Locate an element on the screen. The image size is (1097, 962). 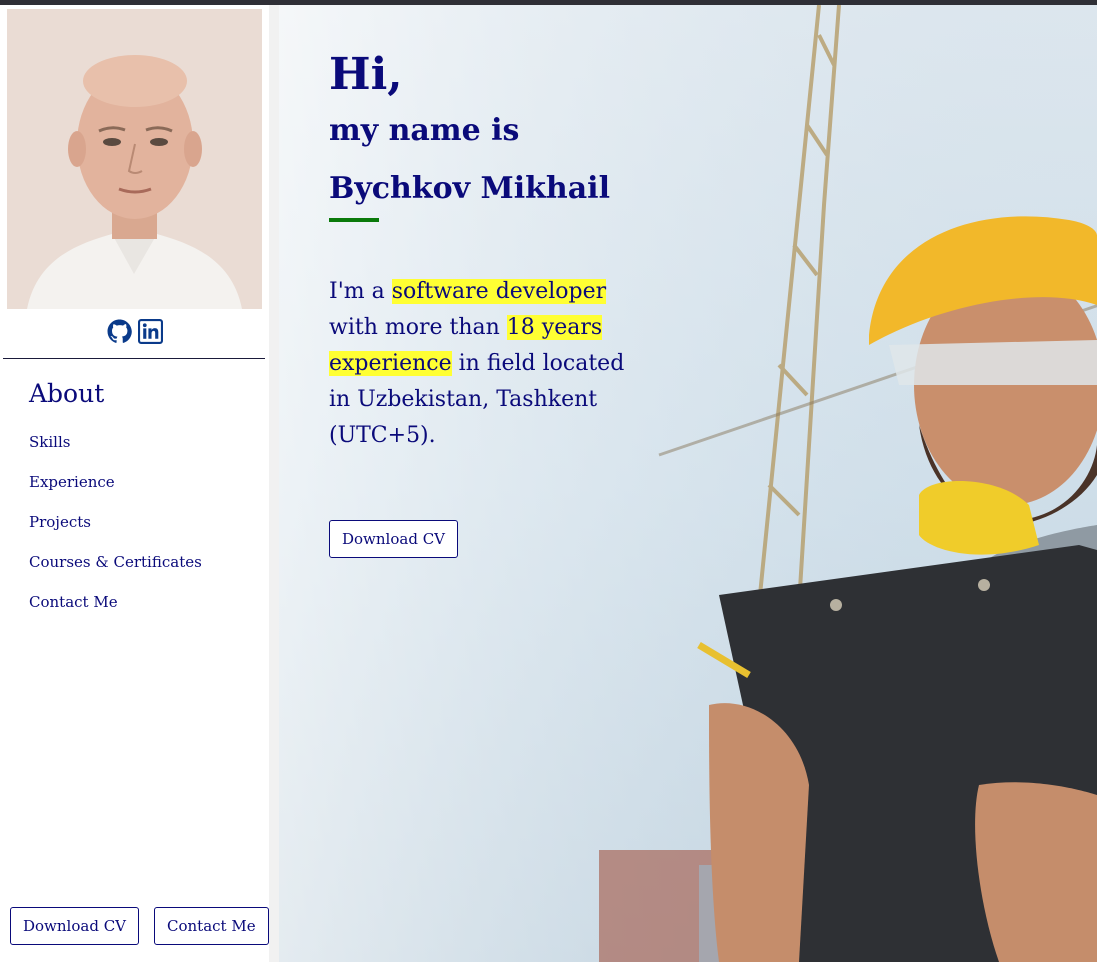
hero-greeting: Hi, is located at coordinates (366, 74).